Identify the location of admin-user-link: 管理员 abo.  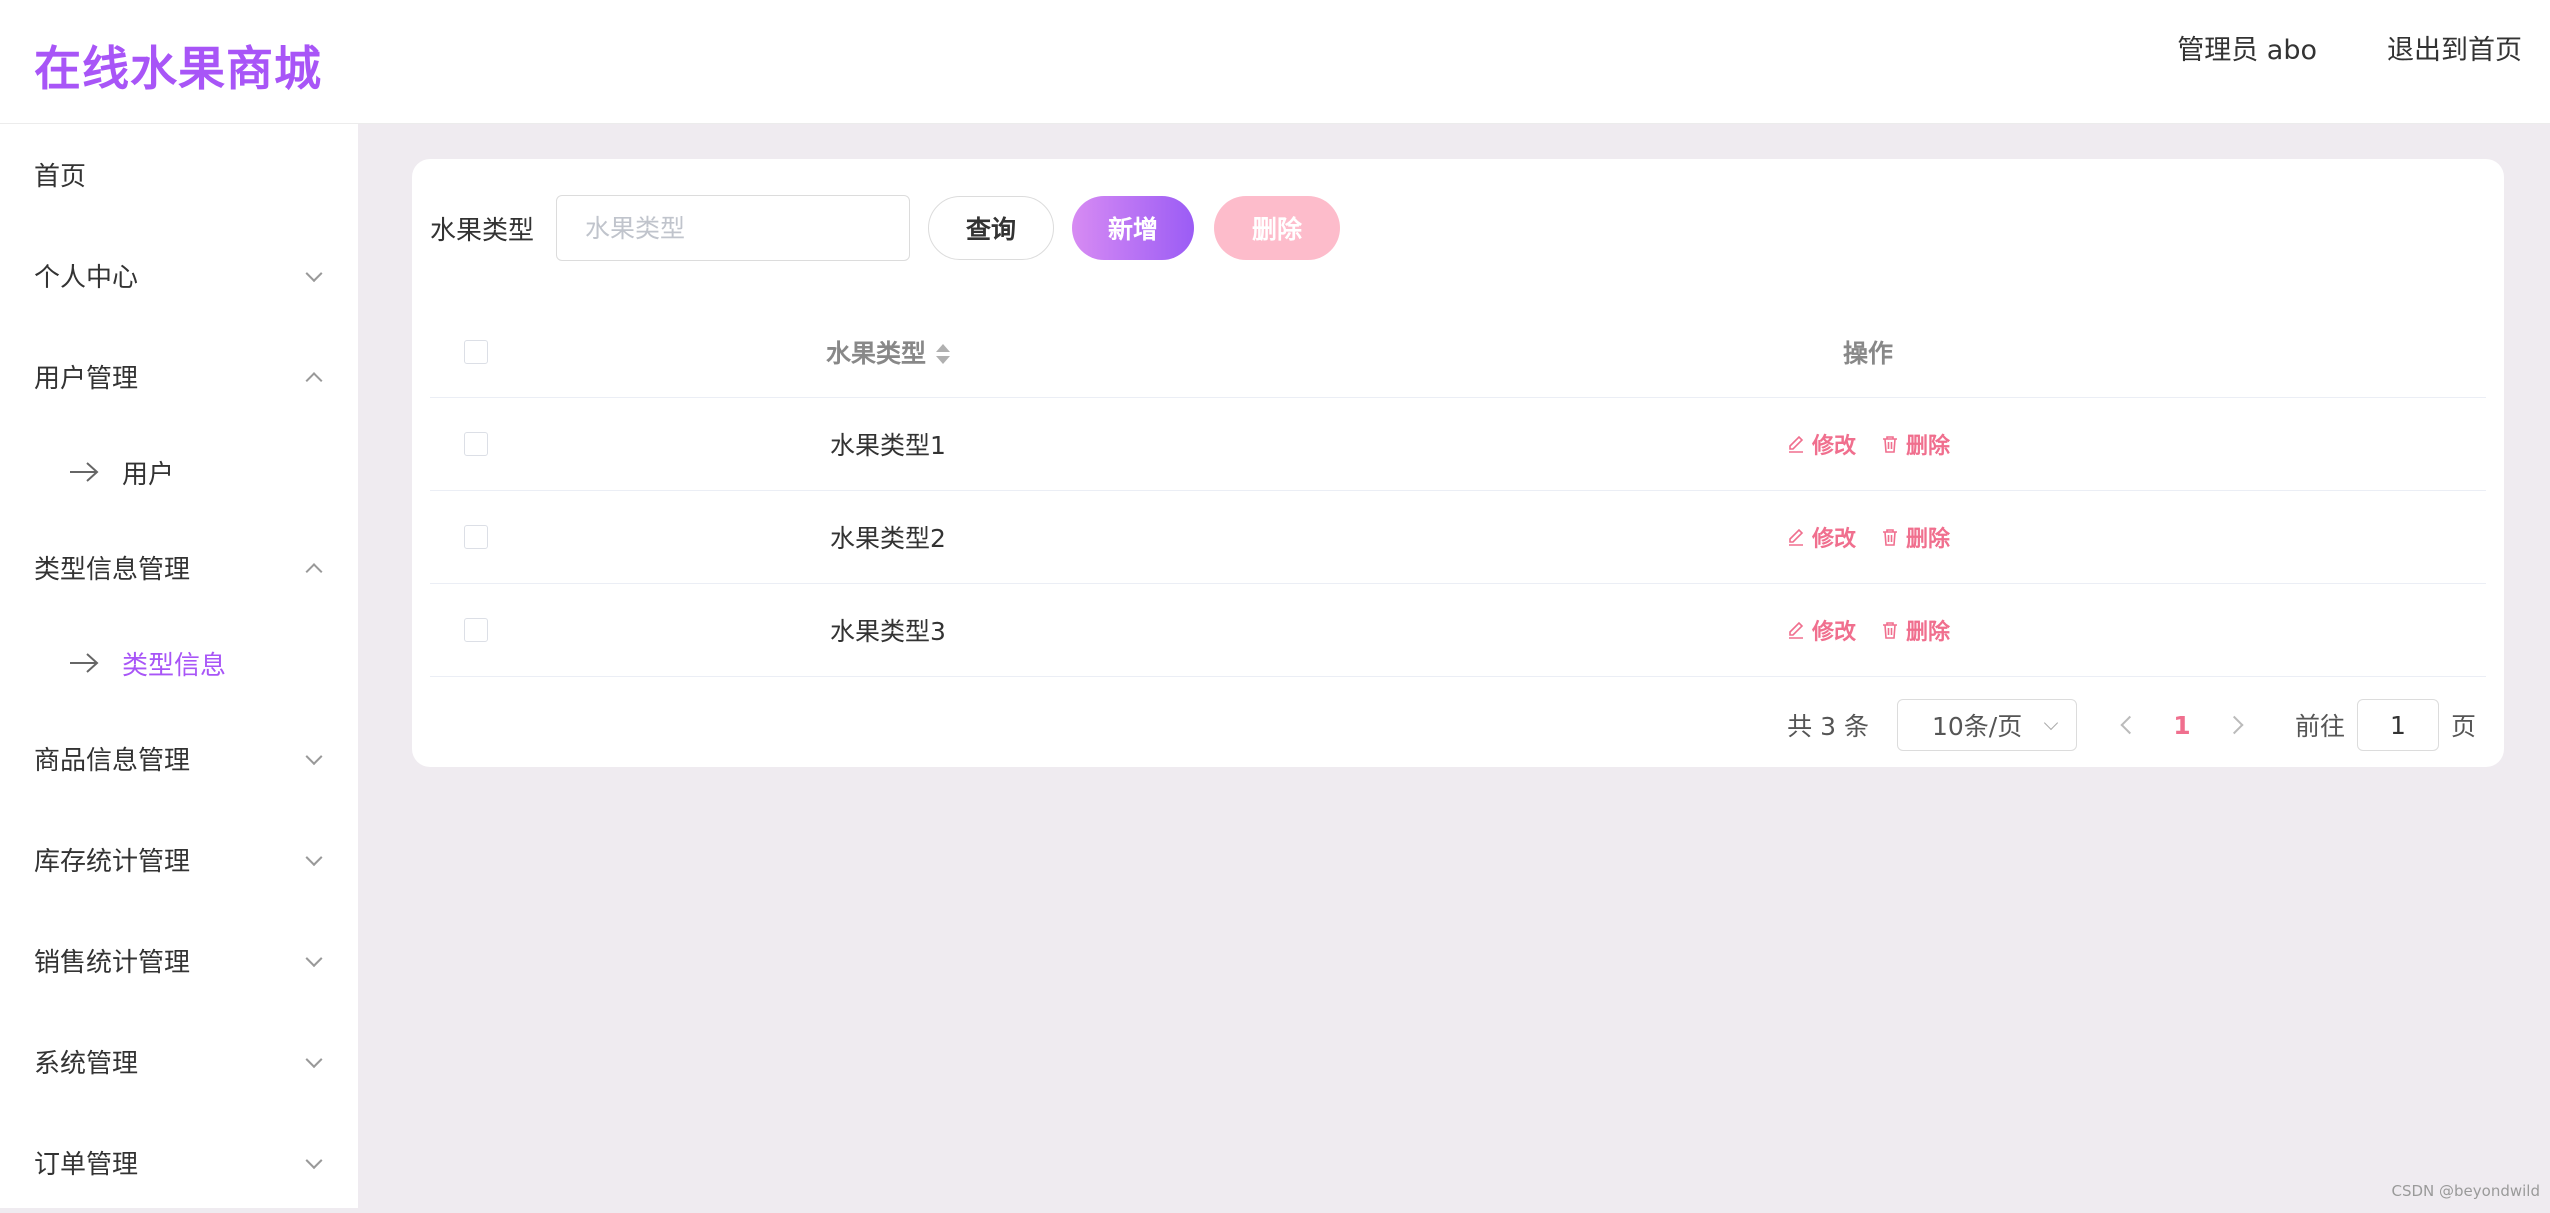
(2247, 47).